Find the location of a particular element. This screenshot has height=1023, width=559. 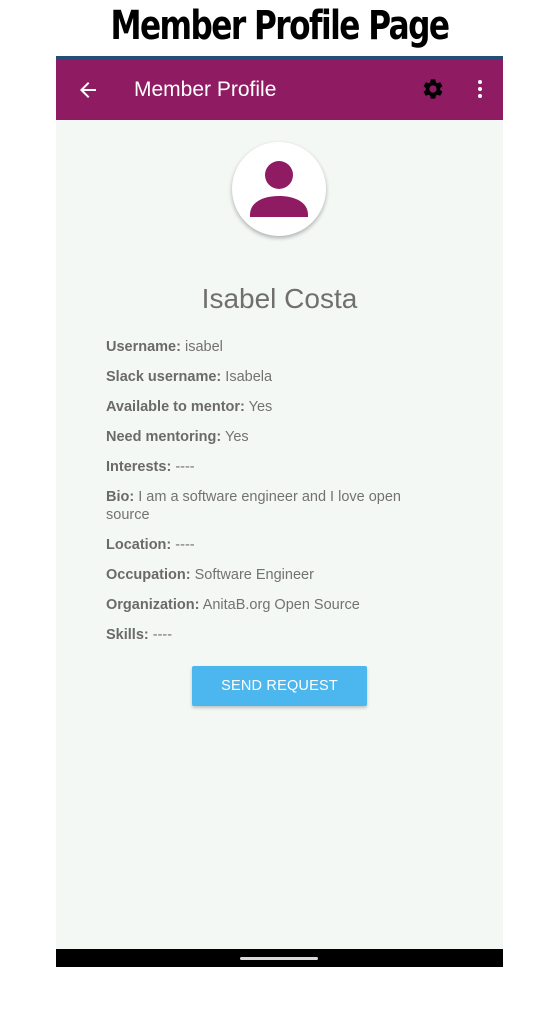

avatar is located at coordinates (279, 189).